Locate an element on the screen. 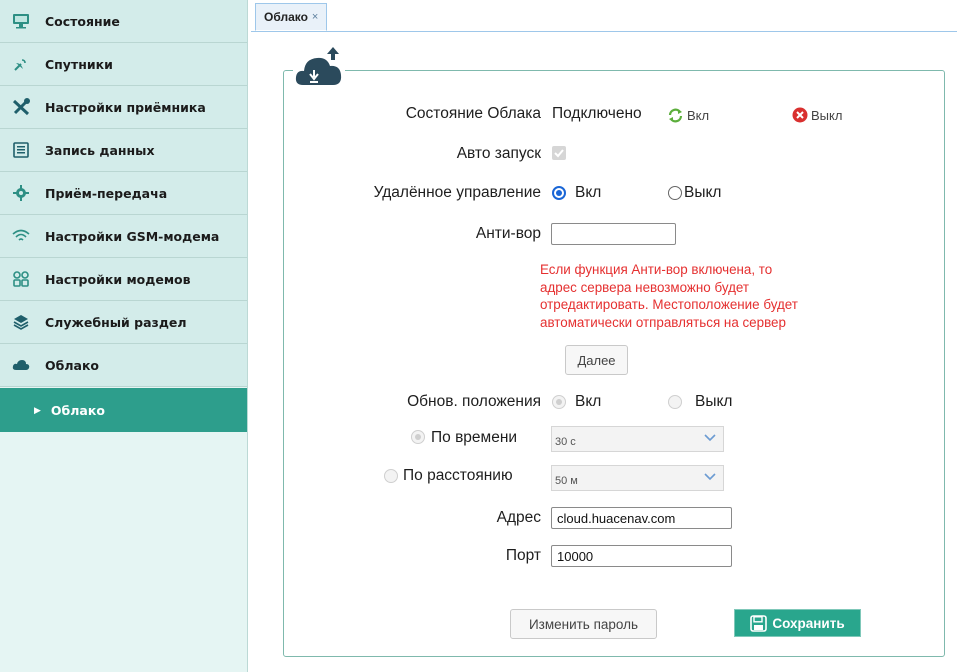  sidebar-item-label: Настройки GSM-модема is located at coordinates (132, 236).